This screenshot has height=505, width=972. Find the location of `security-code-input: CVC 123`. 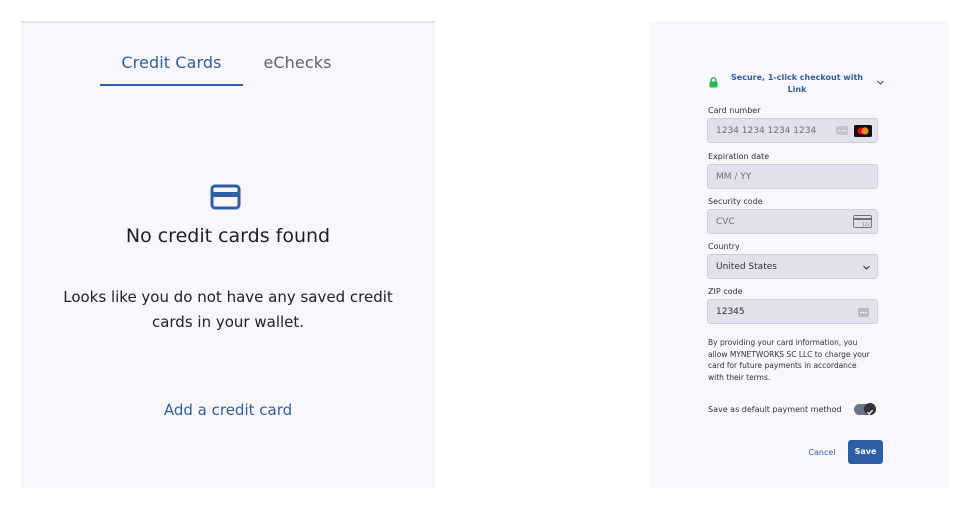

security-code-input: CVC 123 is located at coordinates (792, 221).